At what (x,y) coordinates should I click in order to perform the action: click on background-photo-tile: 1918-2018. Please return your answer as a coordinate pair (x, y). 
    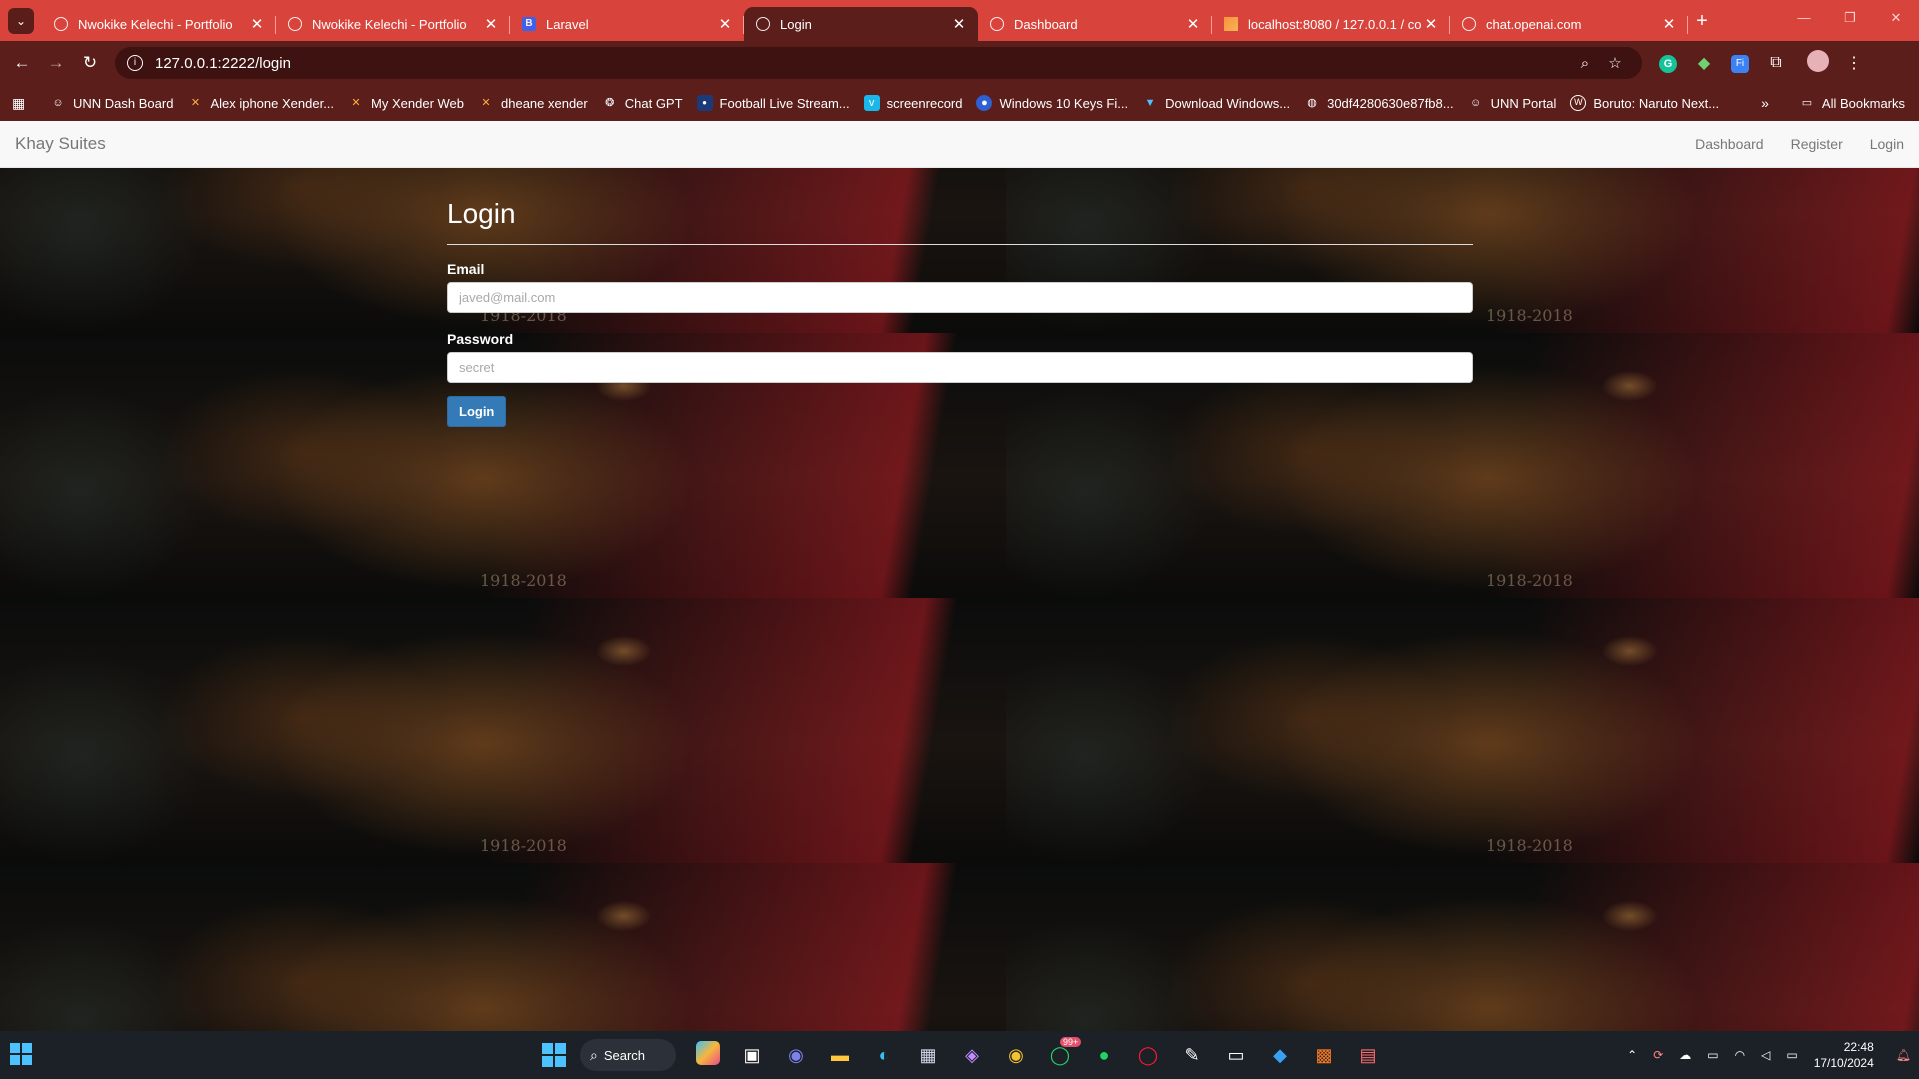
    Looking at the image, I should click on (503, 730).